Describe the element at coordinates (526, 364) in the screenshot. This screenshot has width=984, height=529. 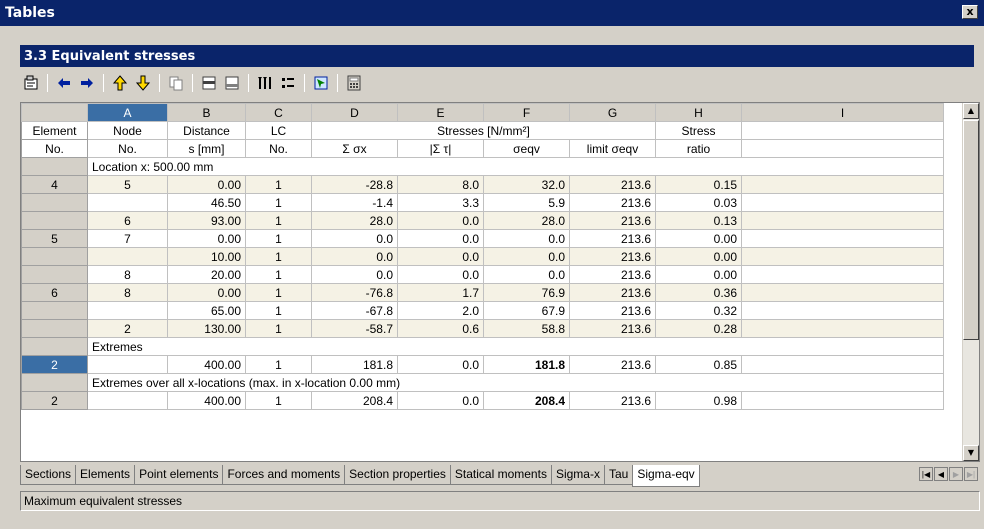
I see `cell-sigma-eqv: 181.8` at that location.